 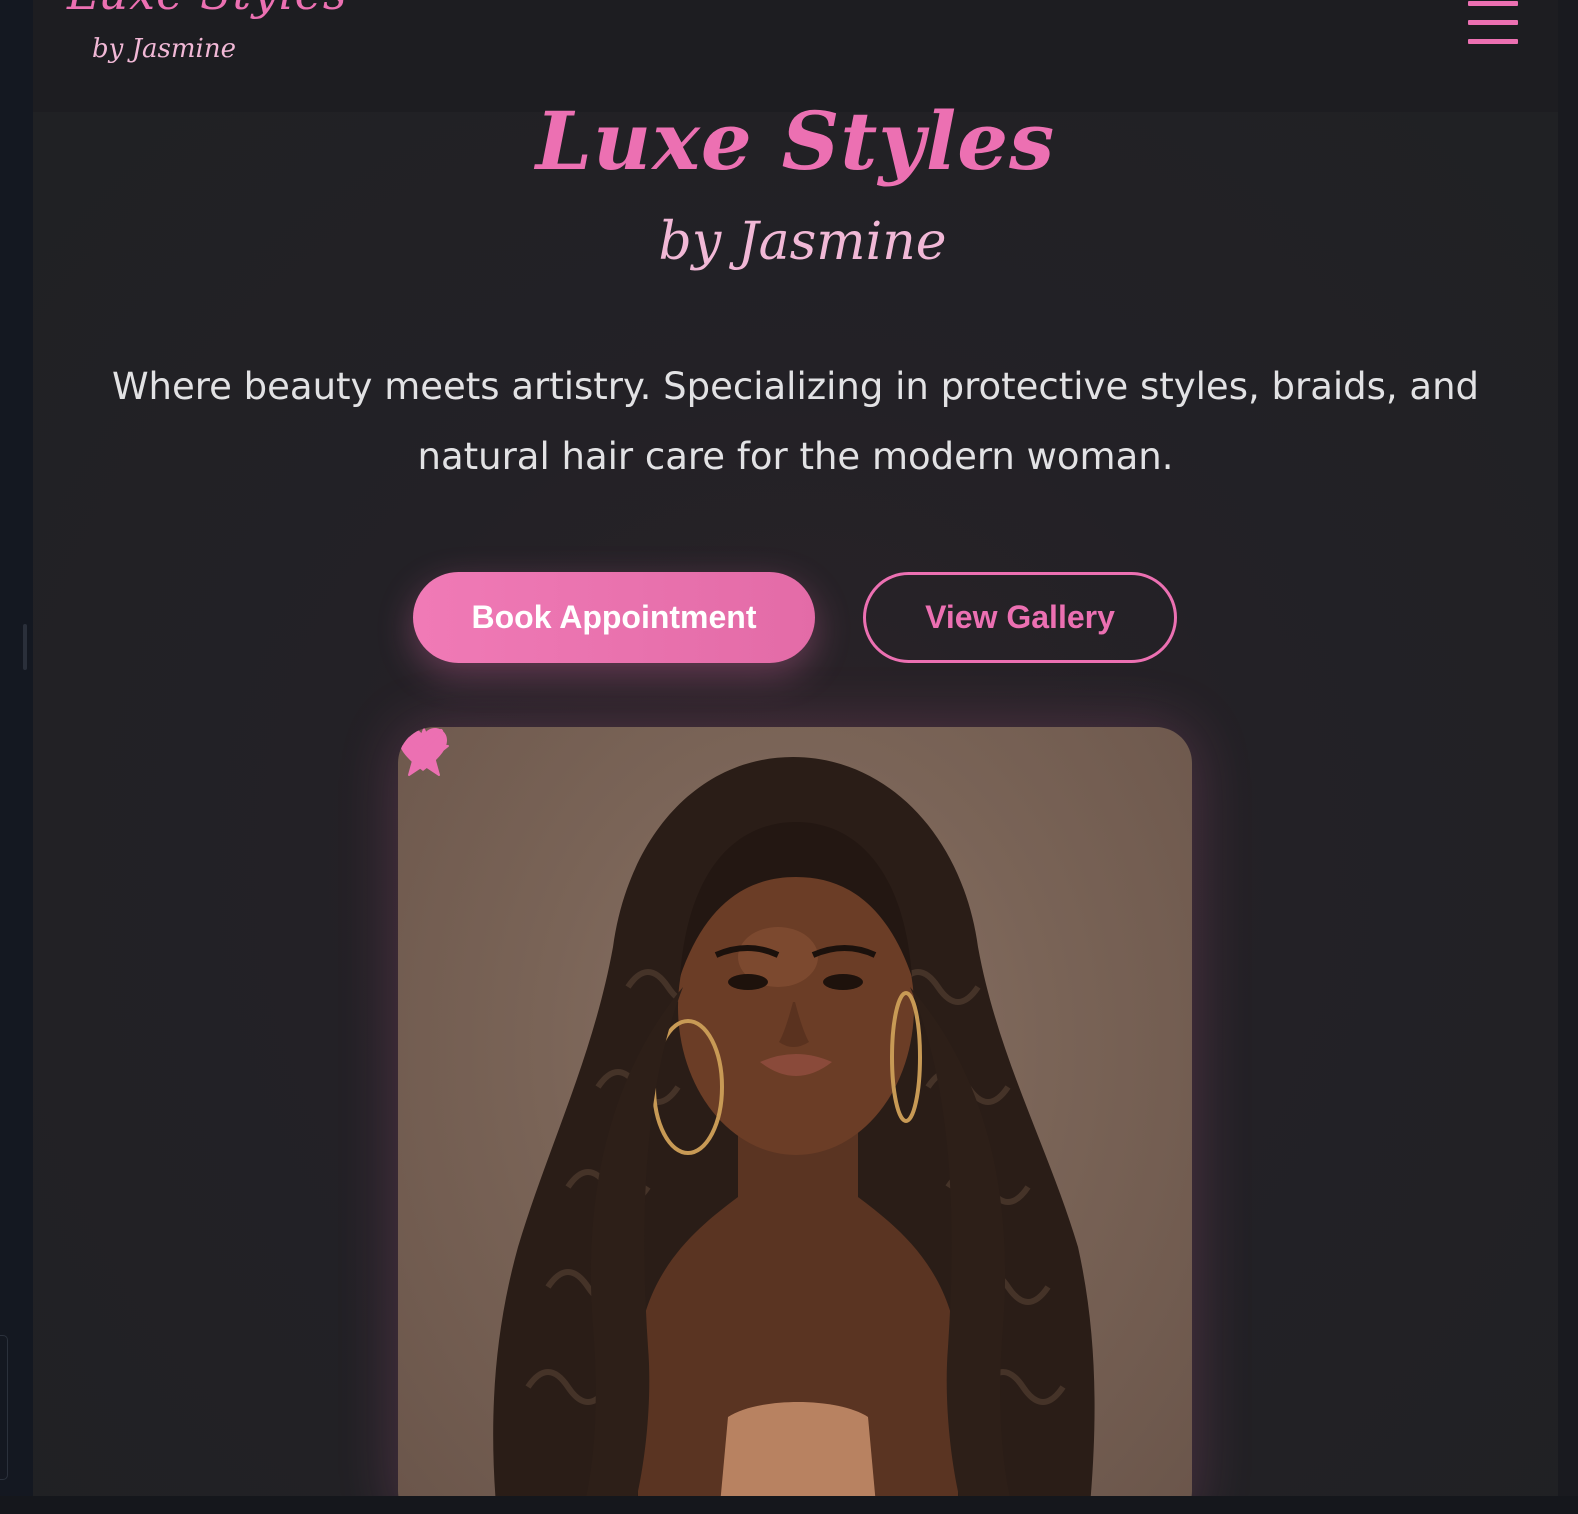 I want to click on book-appointment-button: Book Appointment, so click(x=614, y=617).